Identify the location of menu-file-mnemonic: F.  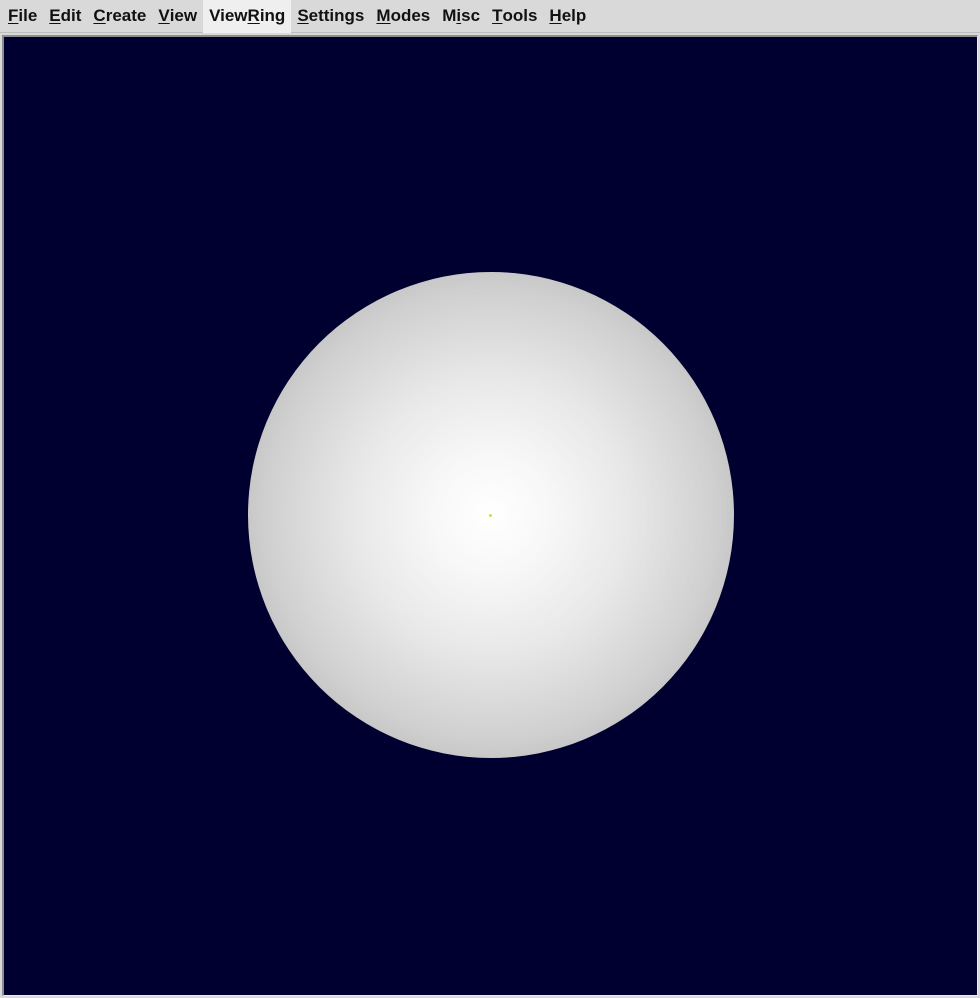
(13, 15).